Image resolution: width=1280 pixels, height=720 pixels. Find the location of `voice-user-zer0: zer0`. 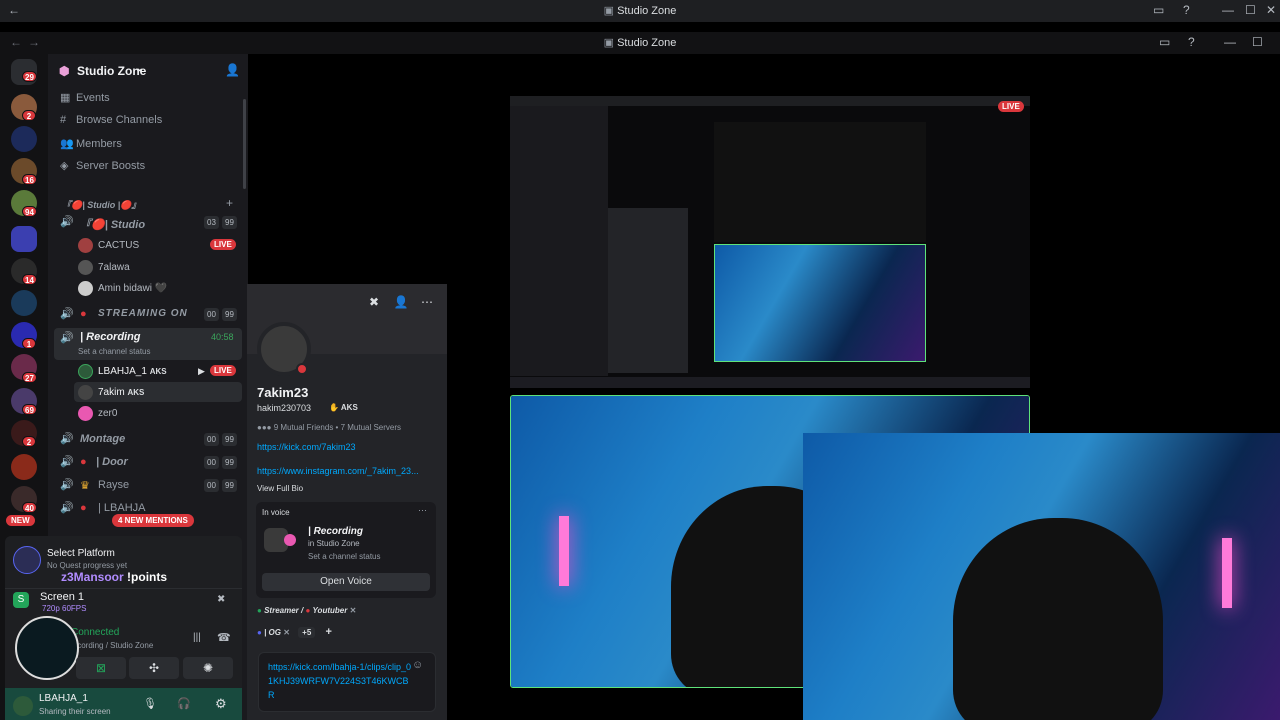

voice-user-zer0: zer0 is located at coordinates (97, 413).